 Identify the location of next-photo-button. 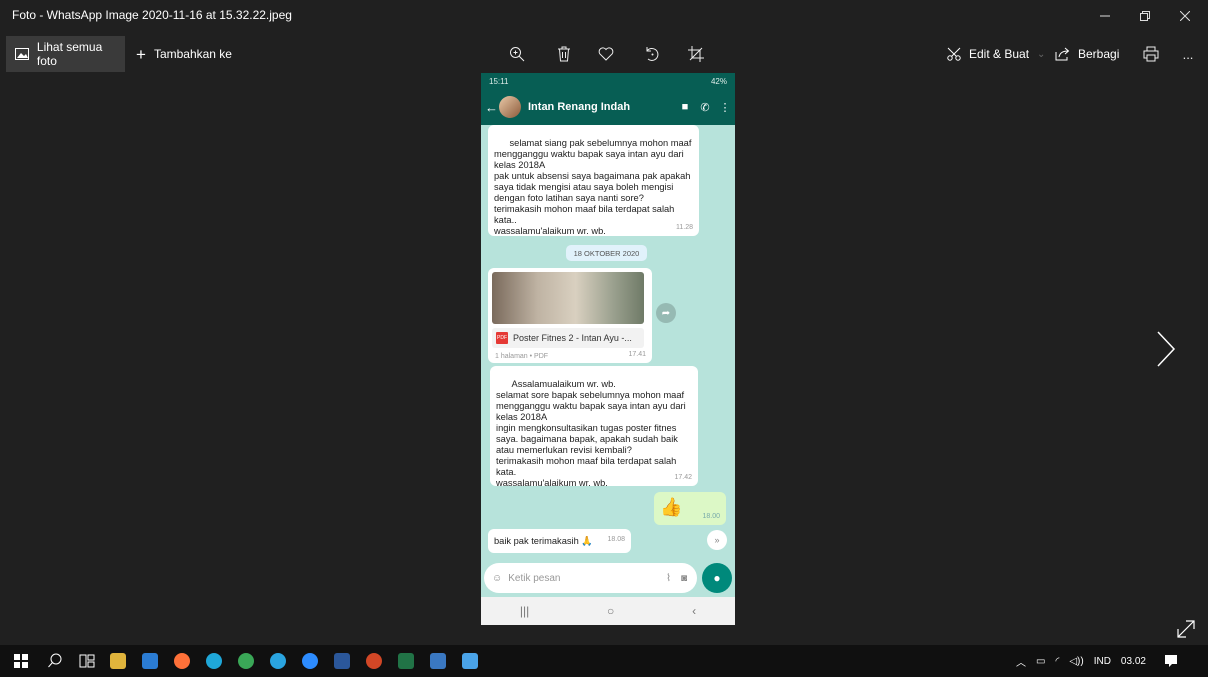
(1165, 349).